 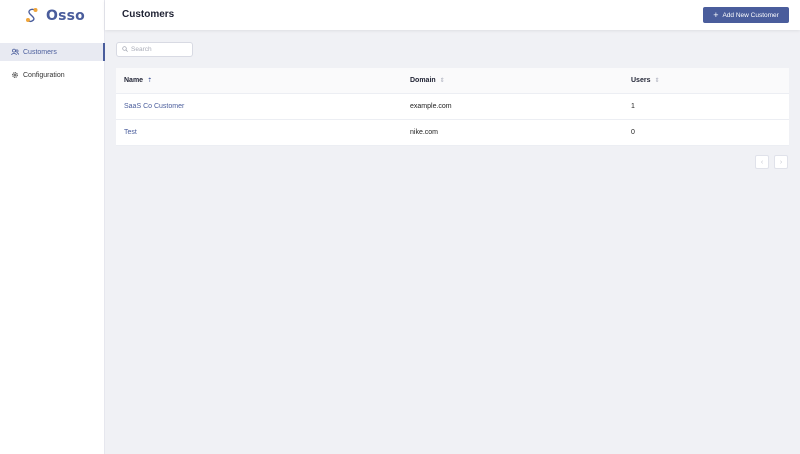 I want to click on customer-users-count: 1, so click(x=633, y=106).